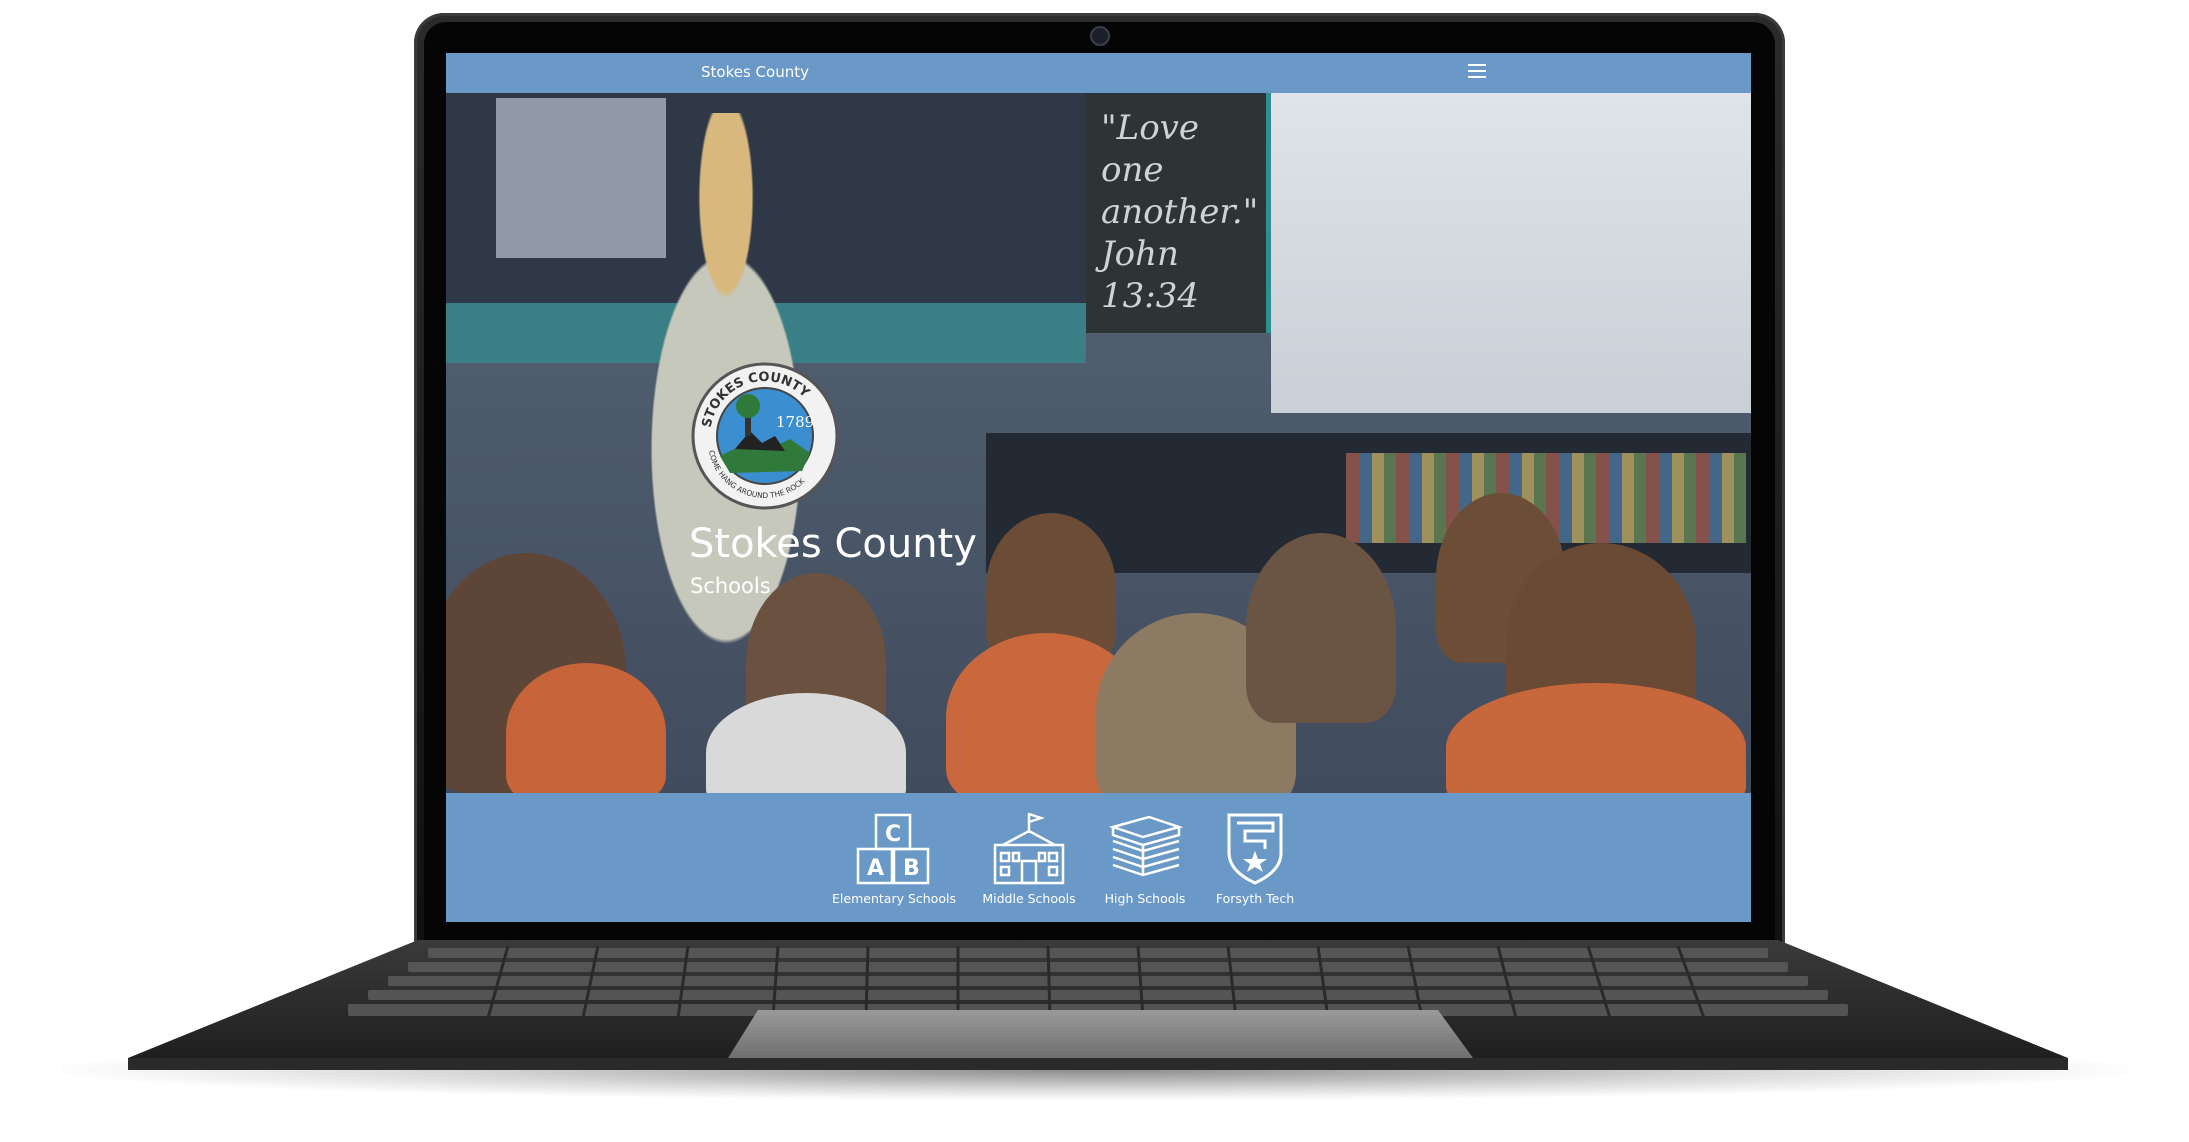  I want to click on hero-whiteboard, so click(1511, 253).